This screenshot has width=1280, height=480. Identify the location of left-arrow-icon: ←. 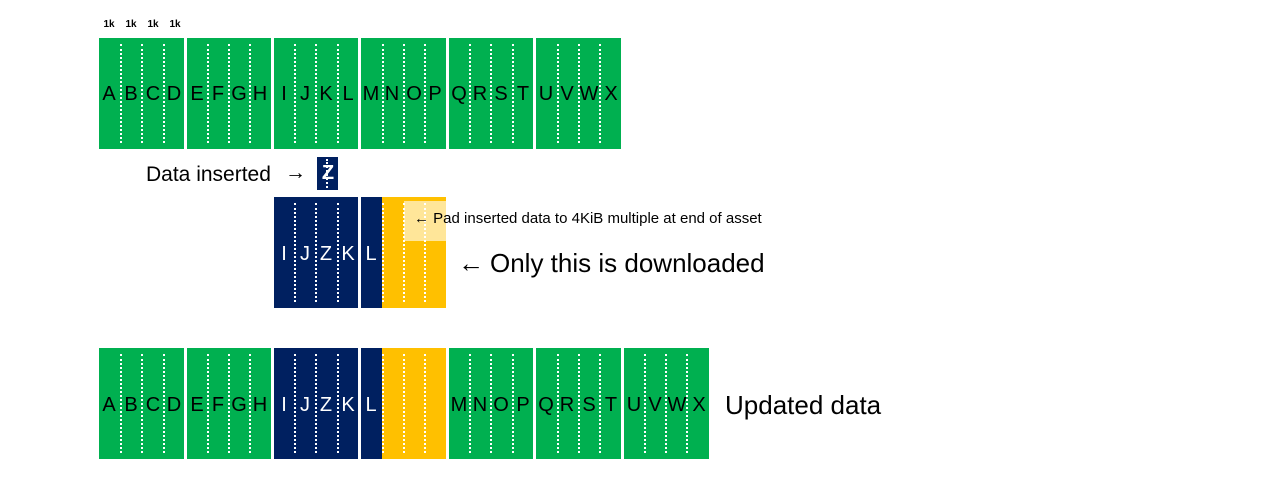
(471, 263).